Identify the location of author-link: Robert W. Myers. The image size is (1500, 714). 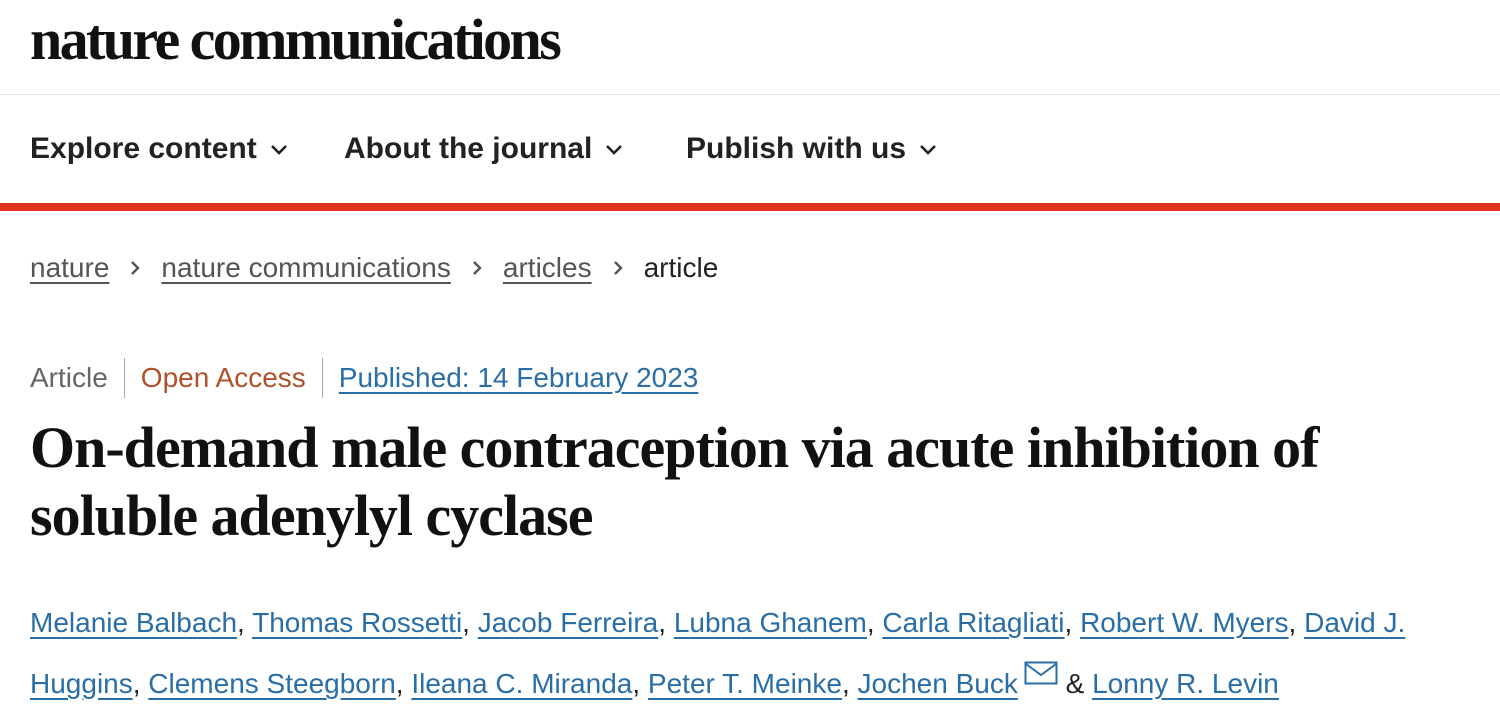
(1184, 622).